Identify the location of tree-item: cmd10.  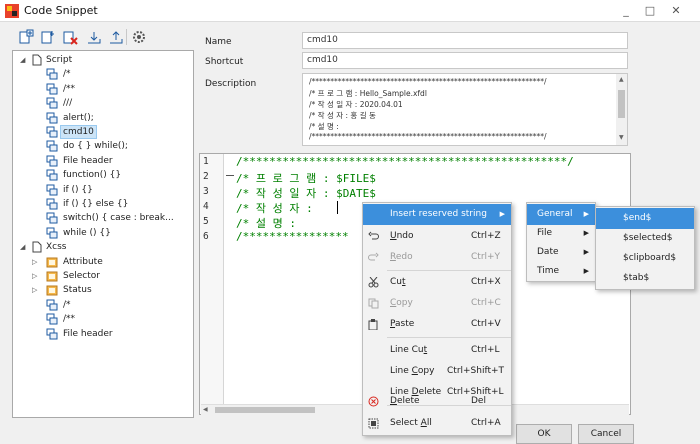
(103, 132).